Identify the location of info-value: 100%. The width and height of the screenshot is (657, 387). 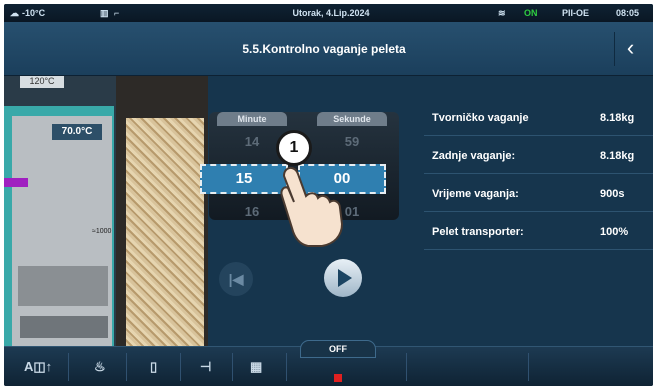
(614, 232).